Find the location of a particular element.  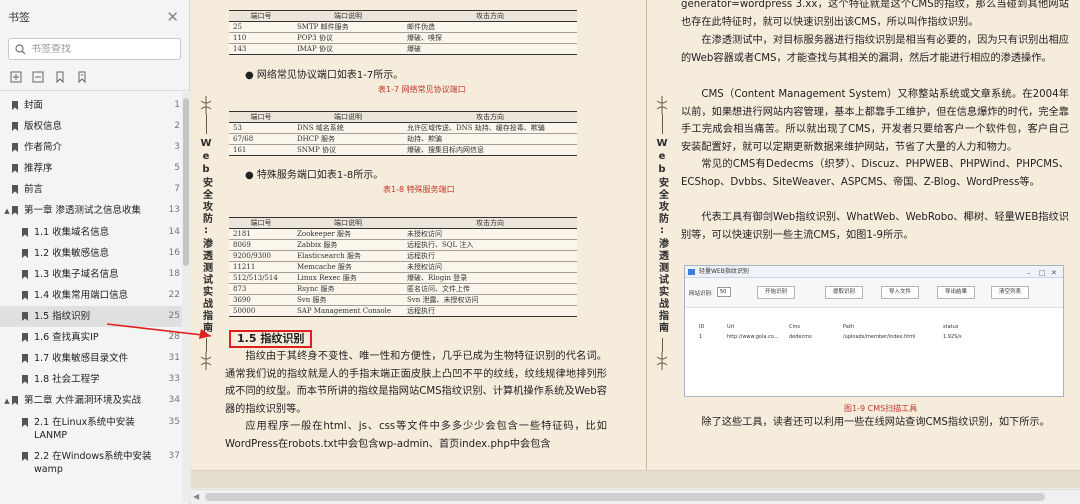

table-cell: 8069 is located at coordinates (261, 245).